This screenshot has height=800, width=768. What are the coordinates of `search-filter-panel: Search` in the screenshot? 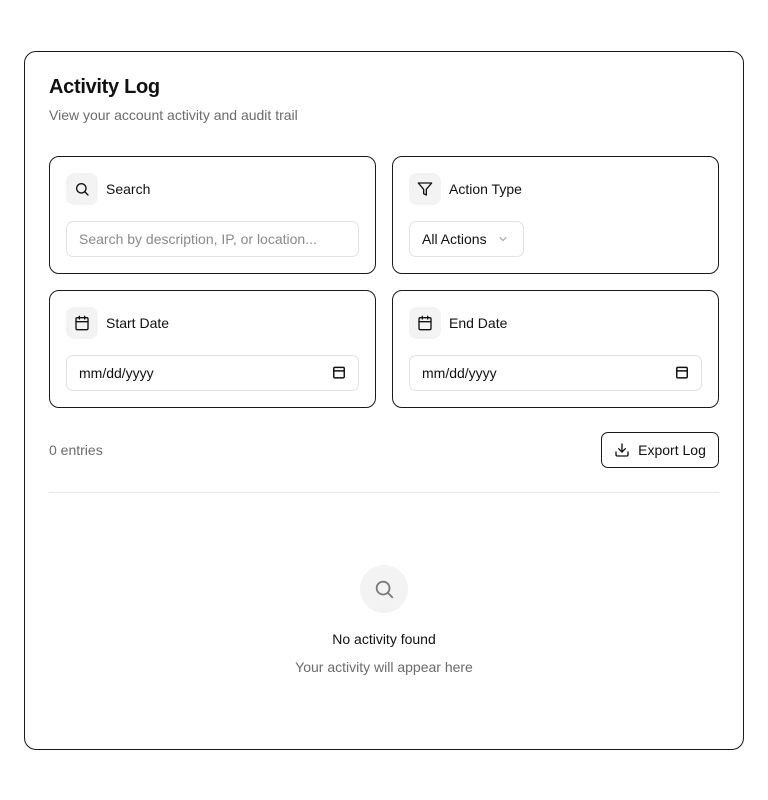 It's located at (212, 215).